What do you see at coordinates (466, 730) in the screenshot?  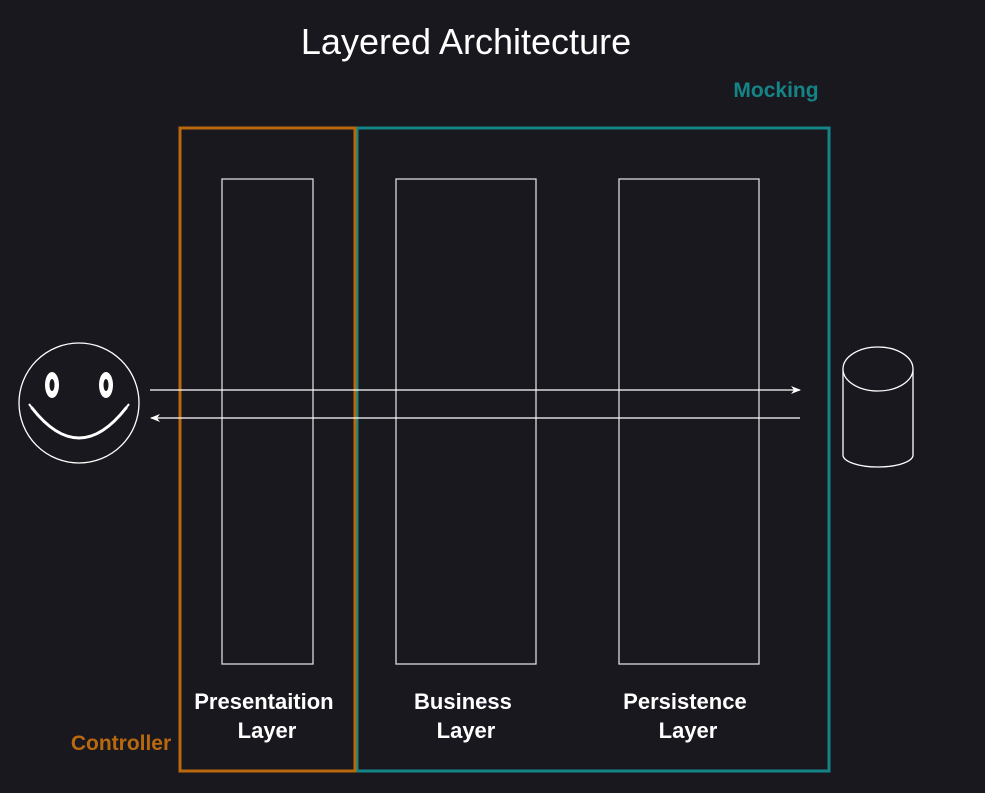 I see `business-layer-label-line2: Layer` at bounding box center [466, 730].